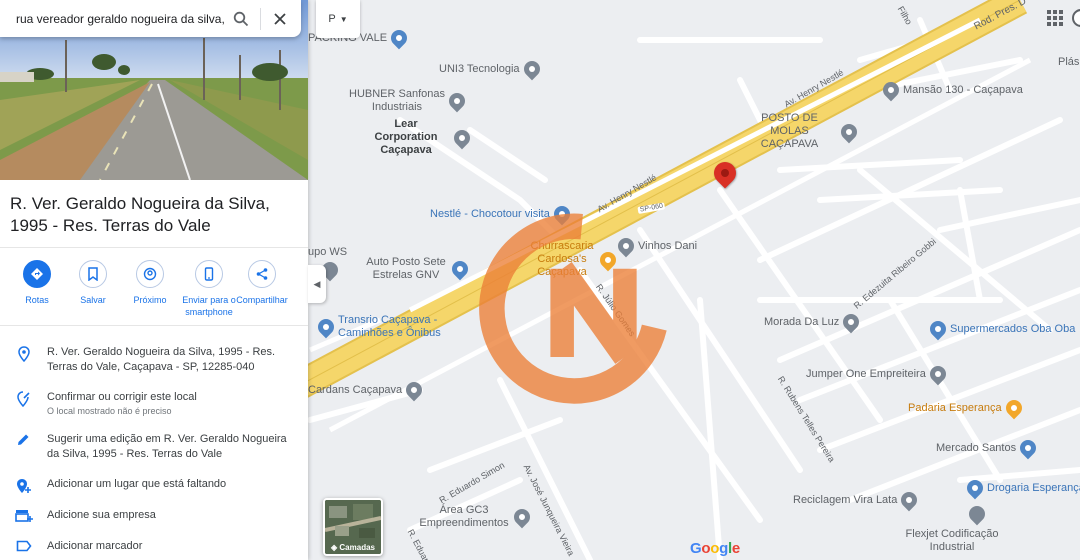  What do you see at coordinates (150, 274) in the screenshot?
I see `nearby-icon` at bounding box center [150, 274].